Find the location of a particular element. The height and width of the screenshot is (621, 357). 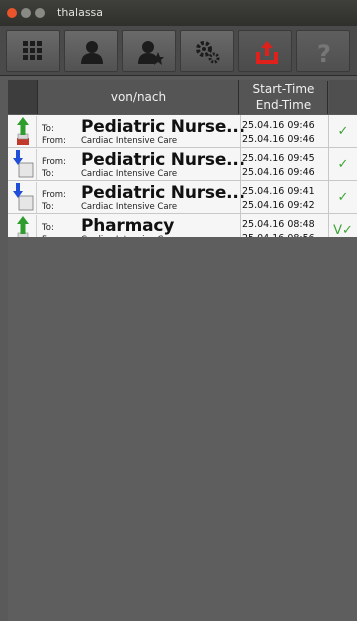

person-star-icon is located at coordinates (151, 53).